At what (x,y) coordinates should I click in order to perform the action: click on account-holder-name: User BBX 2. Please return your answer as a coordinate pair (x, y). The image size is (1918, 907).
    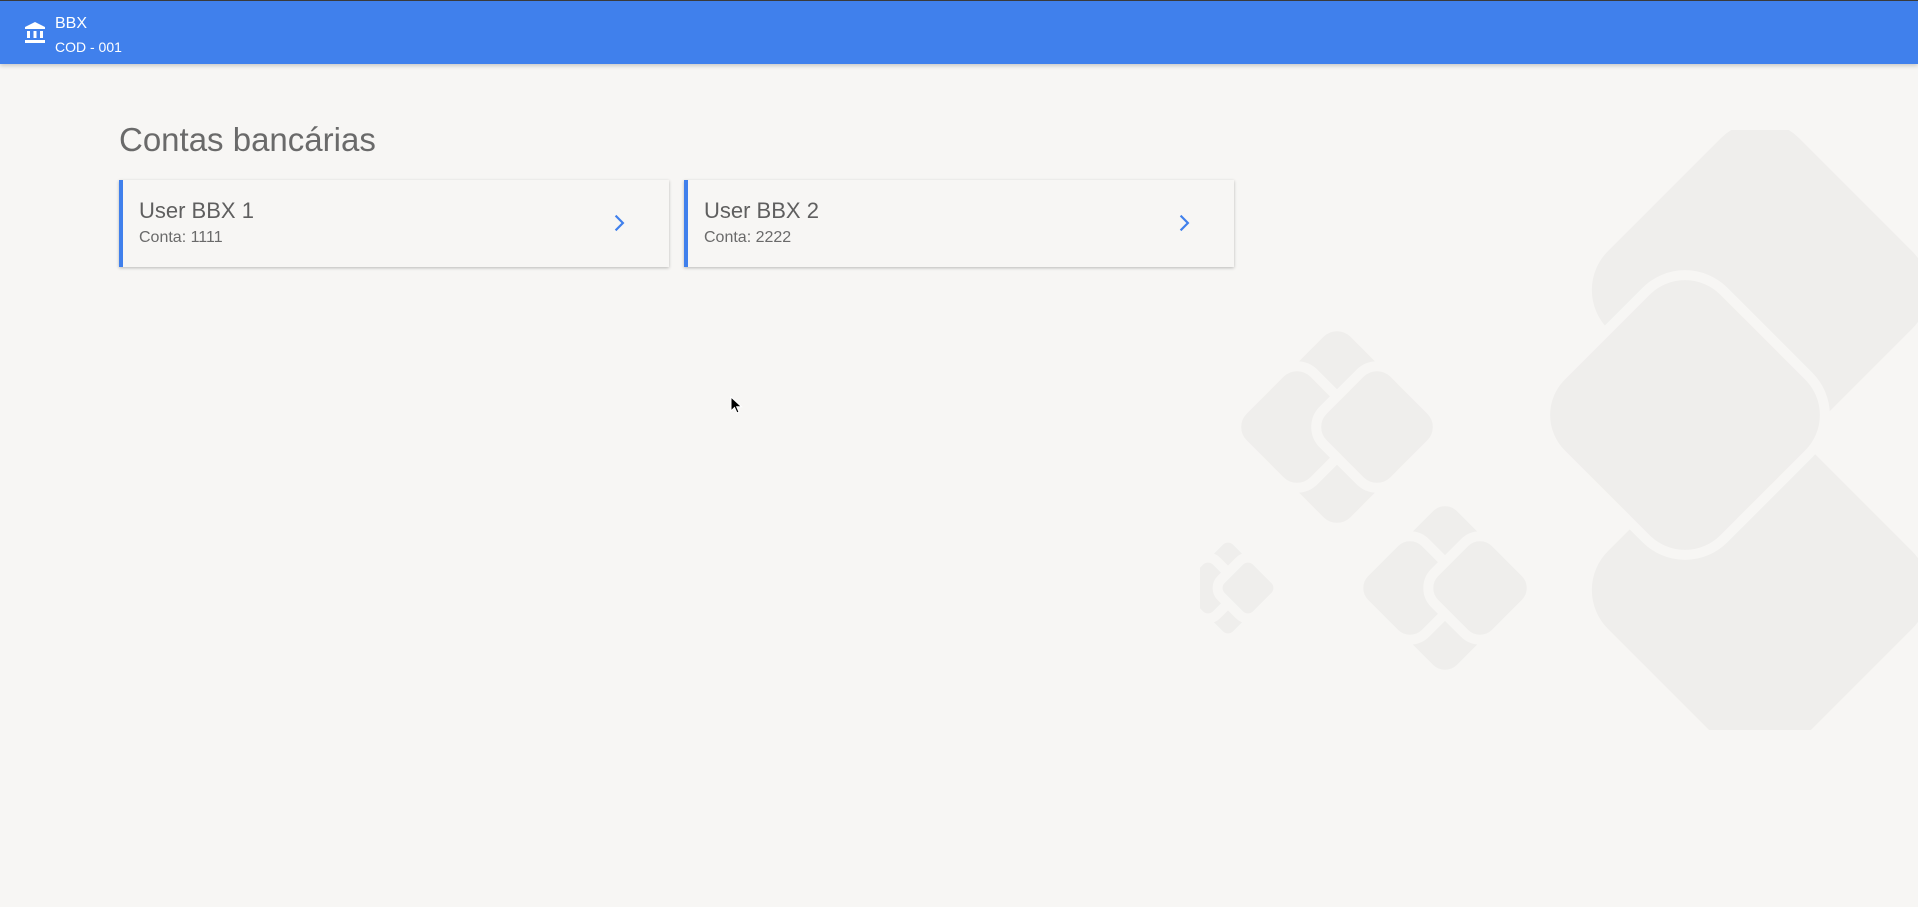
    Looking at the image, I should click on (761, 210).